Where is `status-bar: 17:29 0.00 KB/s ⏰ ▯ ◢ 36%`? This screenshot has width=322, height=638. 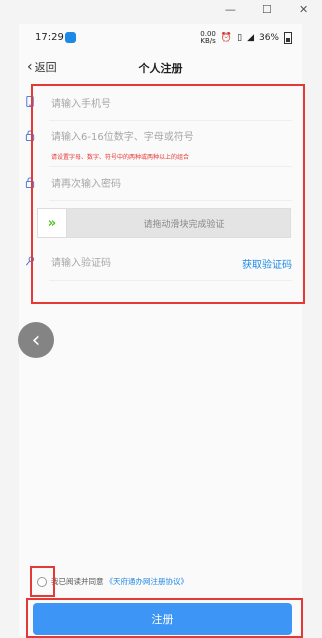
status-bar: 17:29 0.00 KB/s ⏰ ▯ ◢ 36% is located at coordinates (160, 38).